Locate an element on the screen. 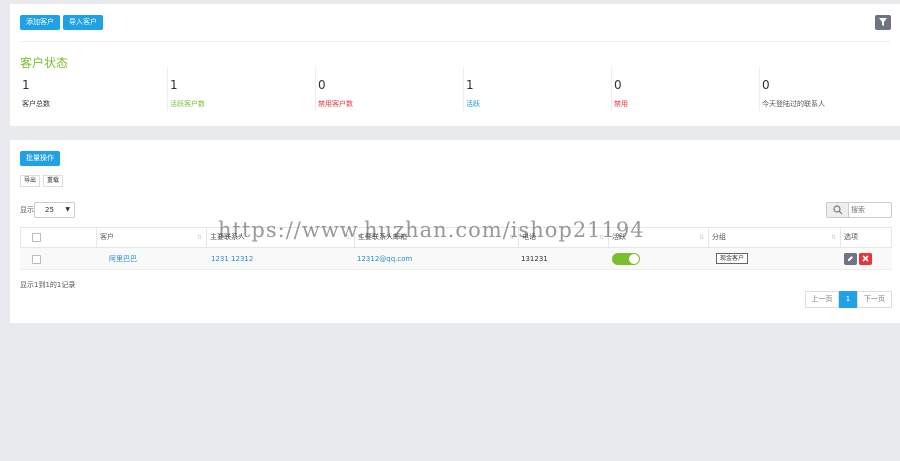 The image size is (900, 461). edit-icon is located at coordinates (850, 258).